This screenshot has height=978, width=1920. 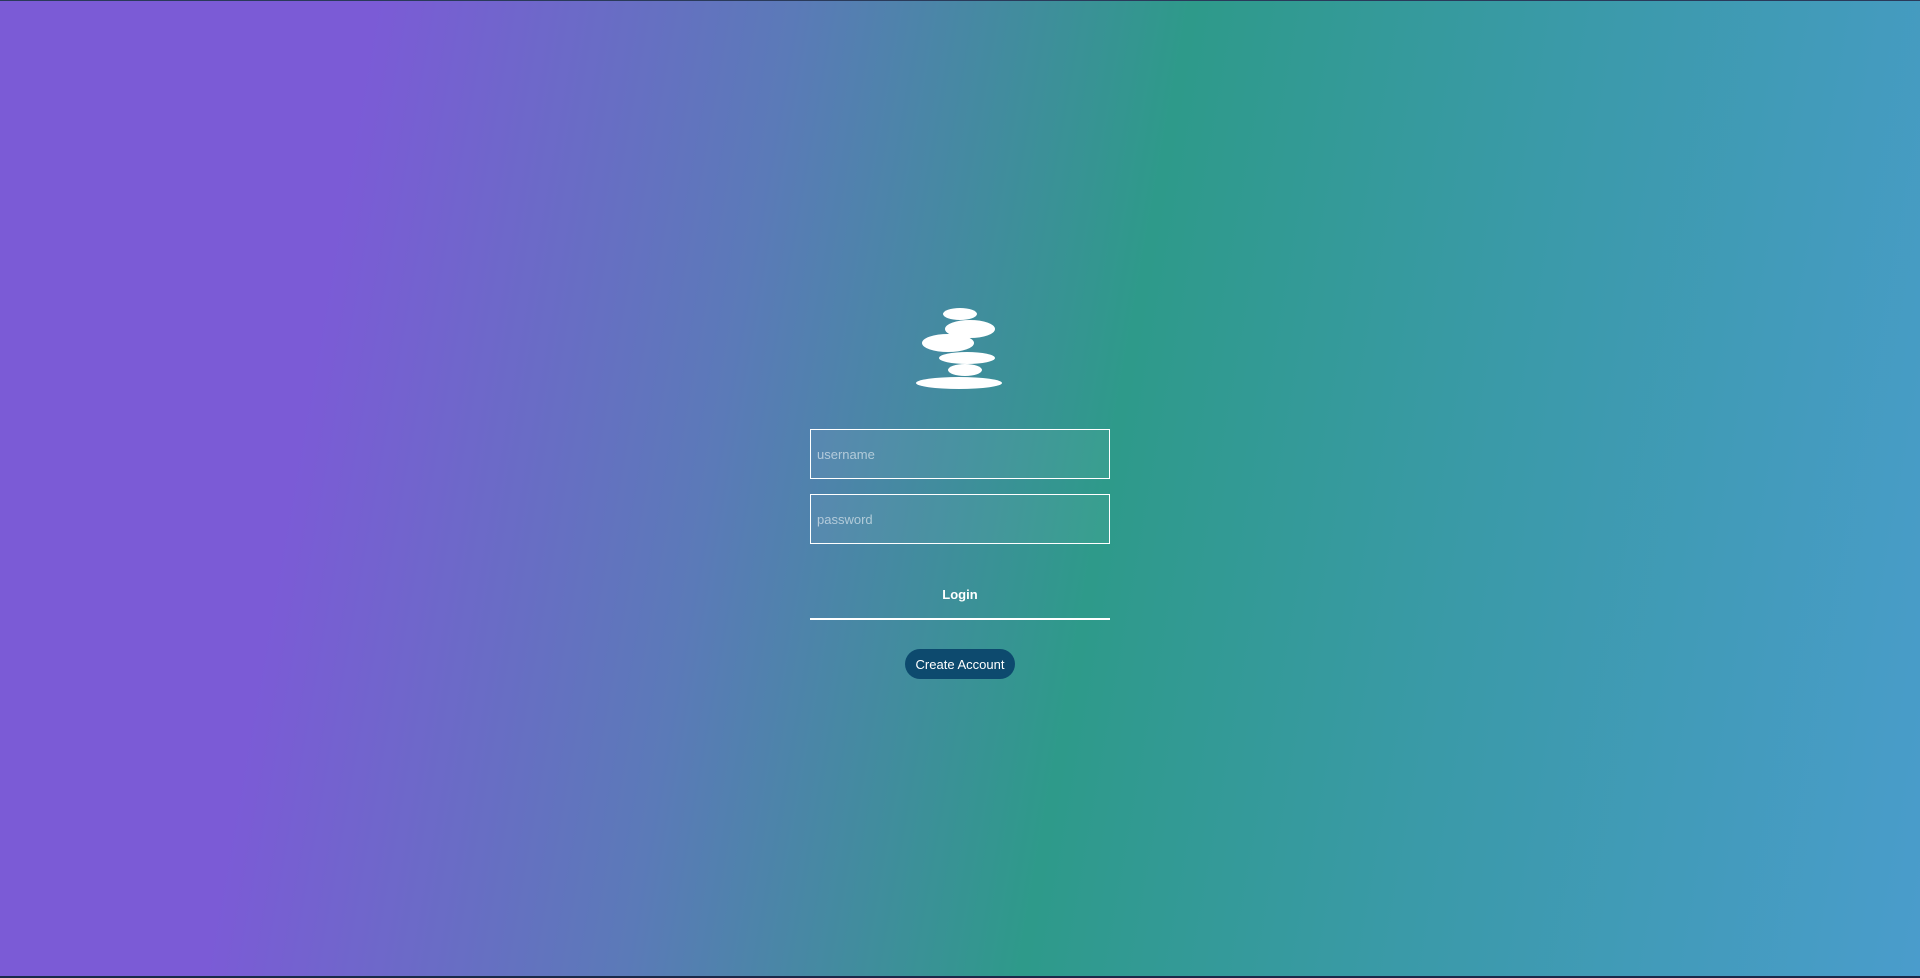 I want to click on password-input, so click(x=960, y=519).